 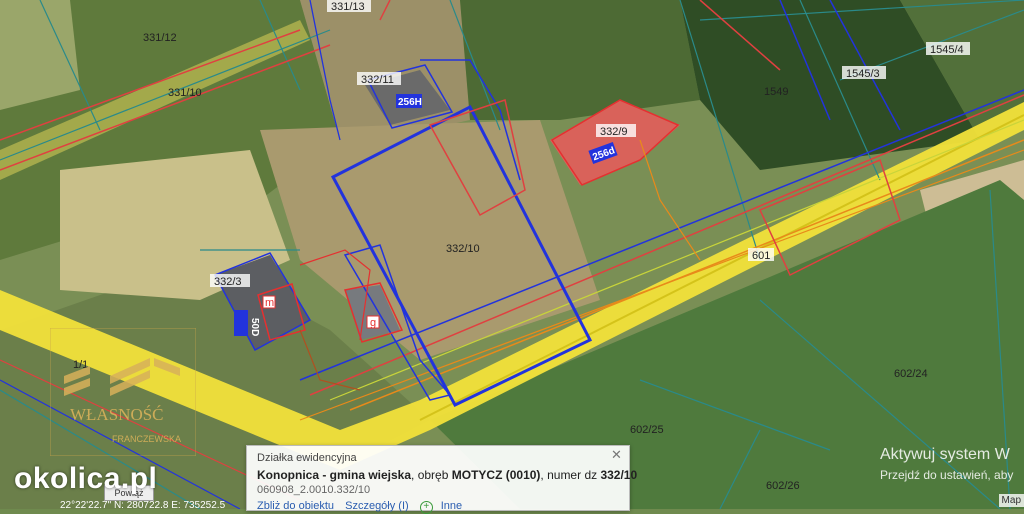 What do you see at coordinates (314, 490) in the screenshot?
I see `popup-identifier: 060908_2.0010.332/10` at bounding box center [314, 490].